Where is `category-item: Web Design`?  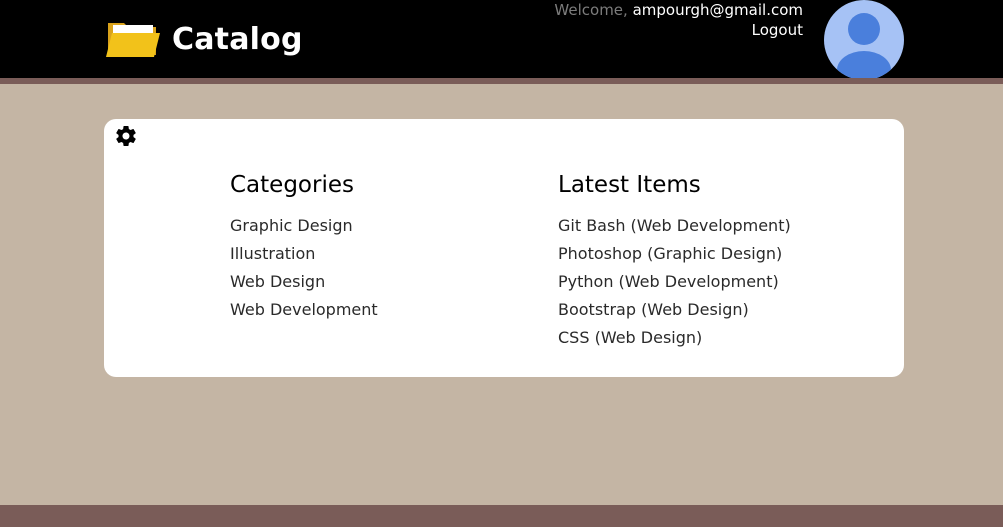 category-item: Web Design is located at coordinates (304, 282).